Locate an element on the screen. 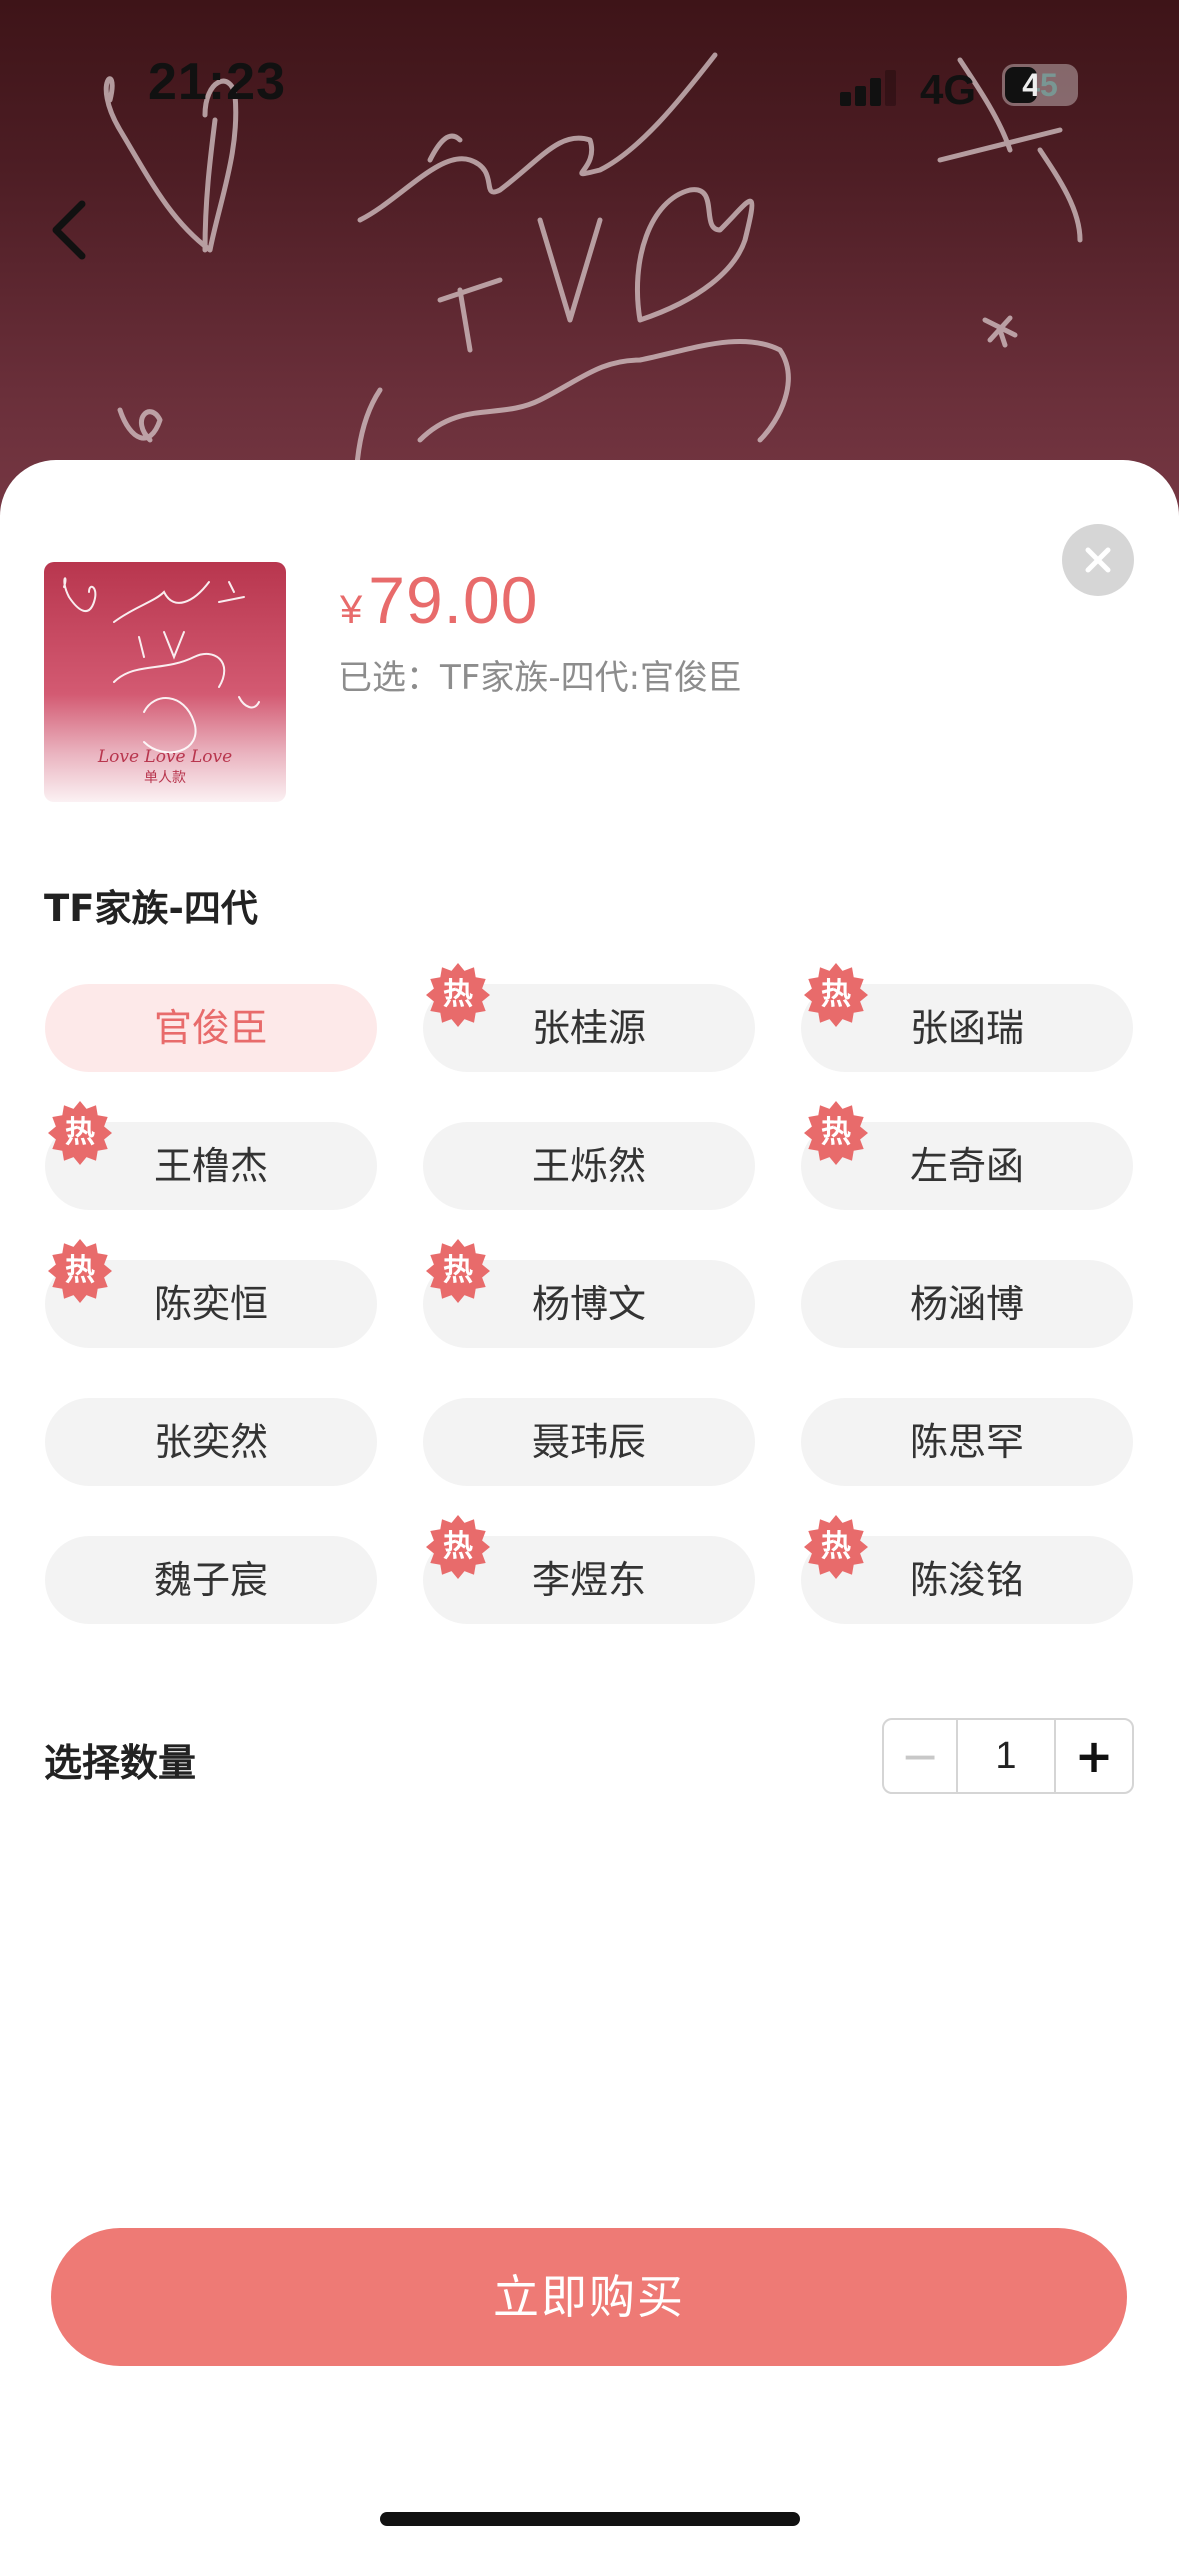 This screenshot has height=2556, width=1179. product-image: Love Love Love 单人款 is located at coordinates (165, 682).